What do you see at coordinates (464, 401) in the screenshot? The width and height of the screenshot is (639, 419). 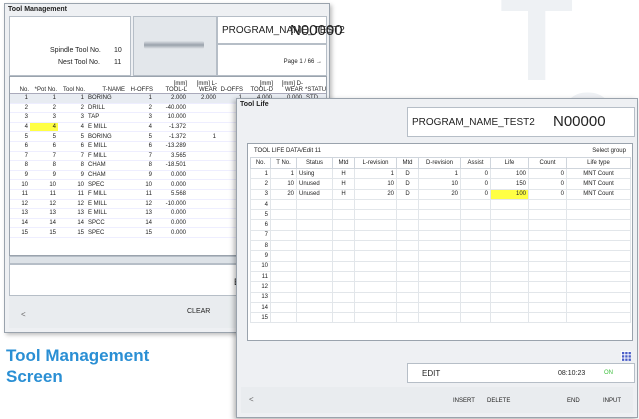 I see `insert-button: INSERT` at bounding box center [464, 401].